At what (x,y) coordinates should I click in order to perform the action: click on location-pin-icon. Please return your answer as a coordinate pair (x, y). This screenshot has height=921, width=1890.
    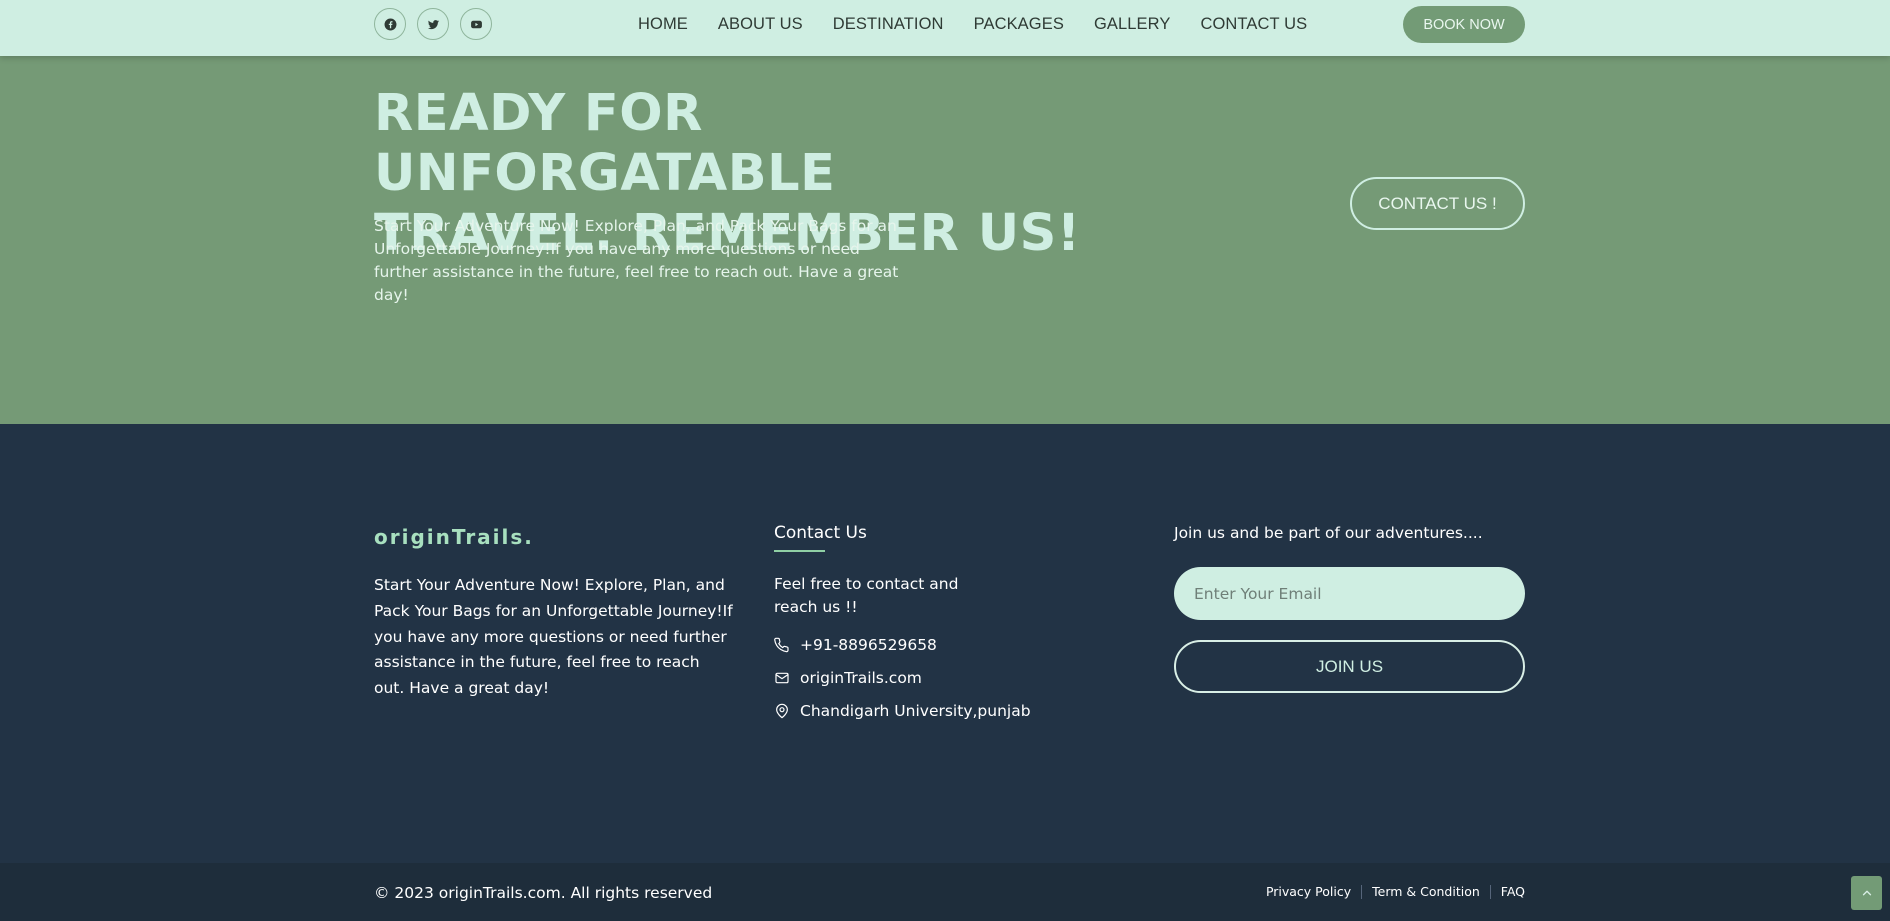
    Looking at the image, I should click on (782, 711).